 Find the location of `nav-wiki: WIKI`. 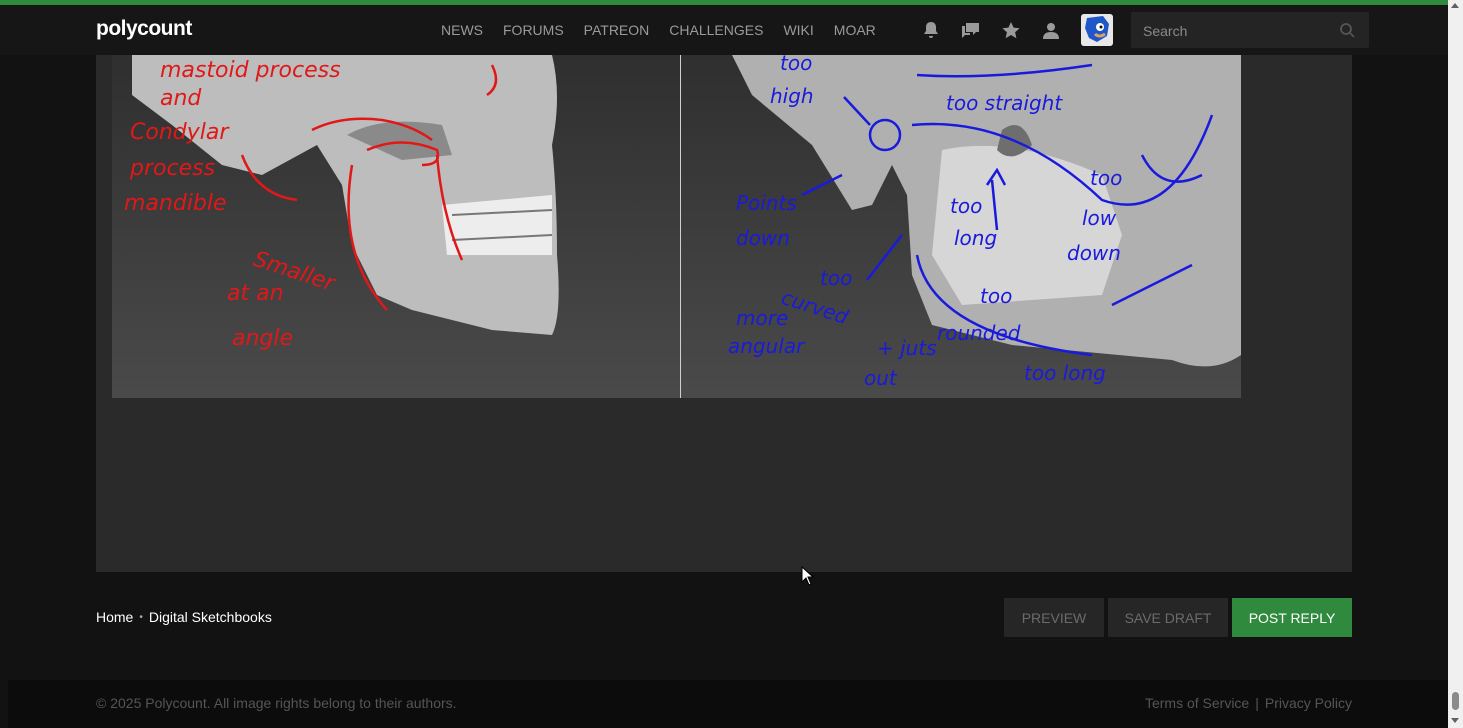

nav-wiki: WIKI is located at coordinates (798, 30).